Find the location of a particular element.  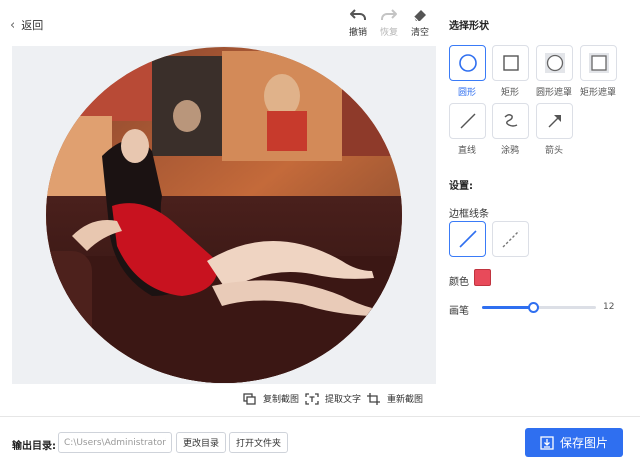

copy-screenshot-label: 复制截图 is located at coordinates (281, 400).